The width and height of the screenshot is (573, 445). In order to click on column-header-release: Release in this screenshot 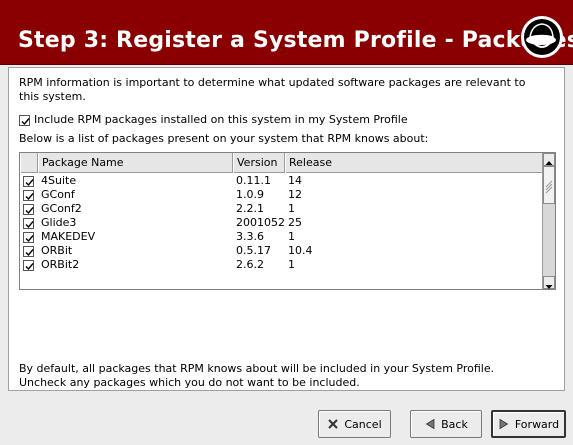, I will do `click(414, 163)`.